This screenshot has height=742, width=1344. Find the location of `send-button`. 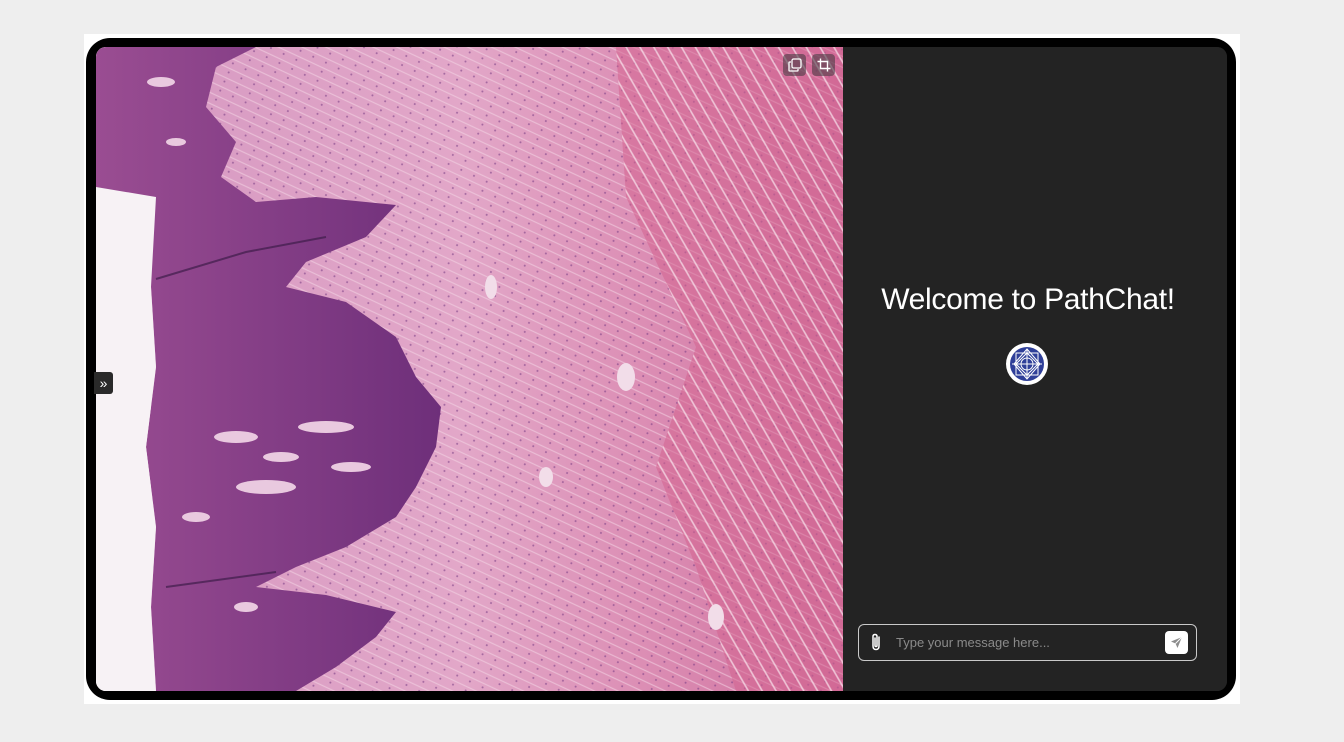

send-button is located at coordinates (1176, 642).